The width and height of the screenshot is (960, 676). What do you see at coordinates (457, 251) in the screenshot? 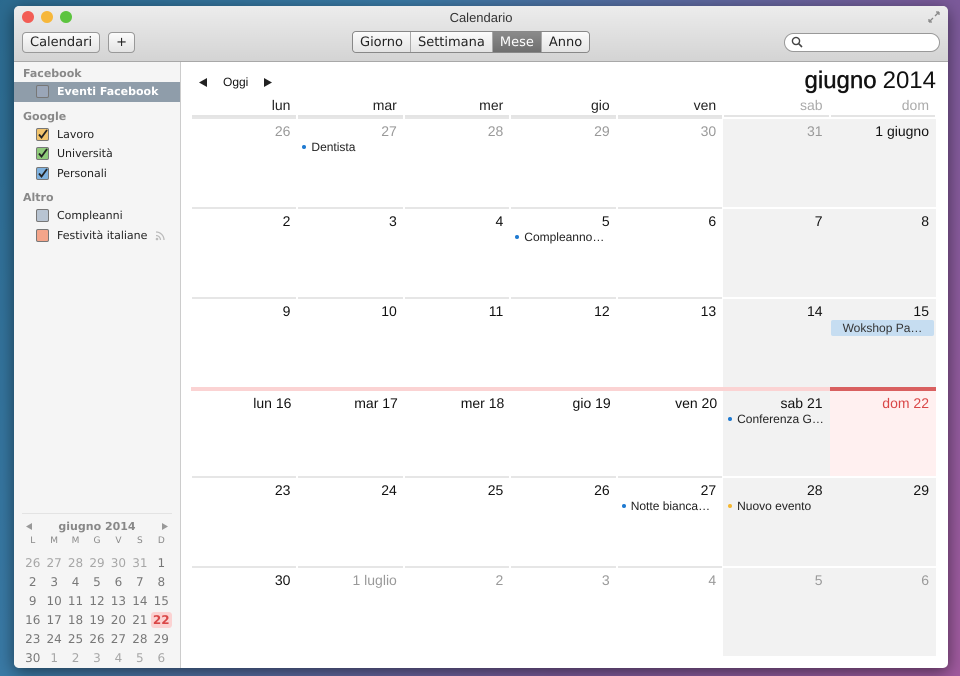
I see `day-cell: 4` at bounding box center [457, 251].